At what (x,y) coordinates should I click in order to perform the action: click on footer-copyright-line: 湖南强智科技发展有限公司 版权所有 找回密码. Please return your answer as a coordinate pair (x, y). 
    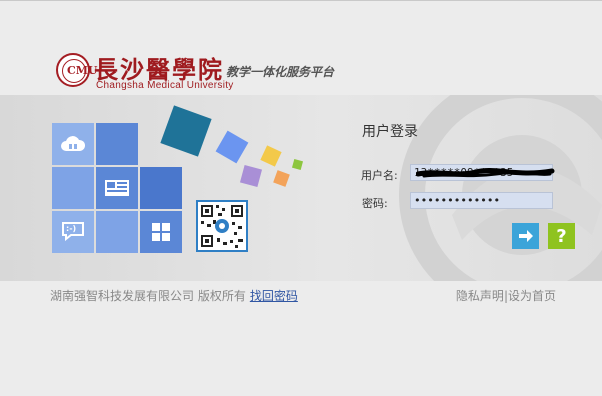
    Looking at the image, I should click on (174, 295).